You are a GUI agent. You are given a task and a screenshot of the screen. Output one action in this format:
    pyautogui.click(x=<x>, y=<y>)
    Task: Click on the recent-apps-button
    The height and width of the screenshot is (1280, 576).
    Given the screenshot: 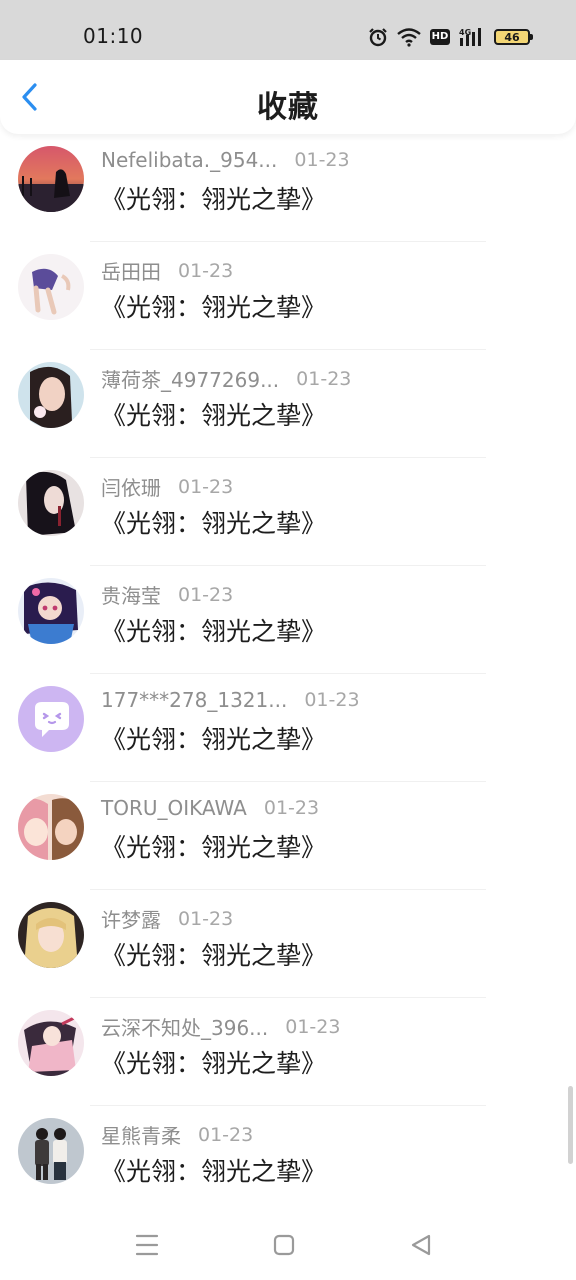 What is the action you would take?
    pyautogui.click(x=147, y=1245)
    